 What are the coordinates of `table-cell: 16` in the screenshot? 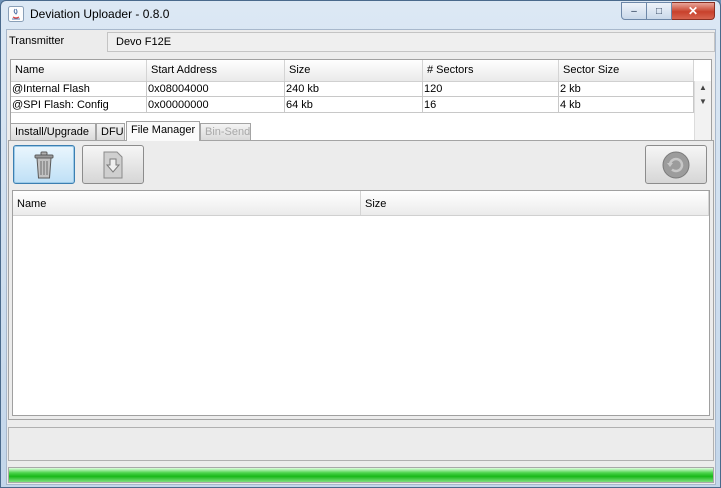 It's located at (491, 105).